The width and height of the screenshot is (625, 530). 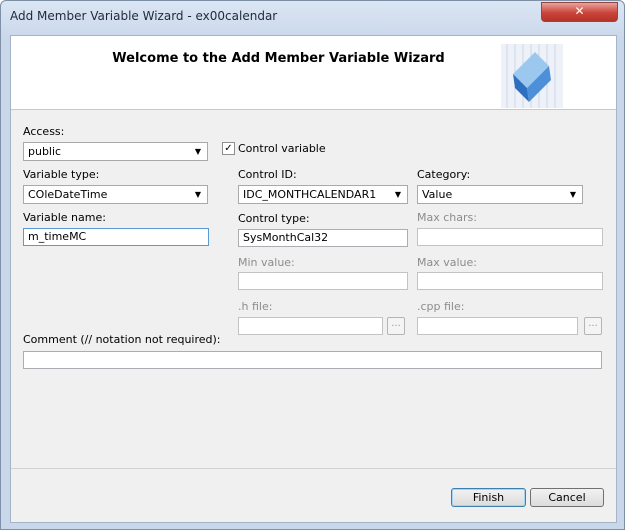 I want to click on category-value: Value, so click(x=437, y=194).